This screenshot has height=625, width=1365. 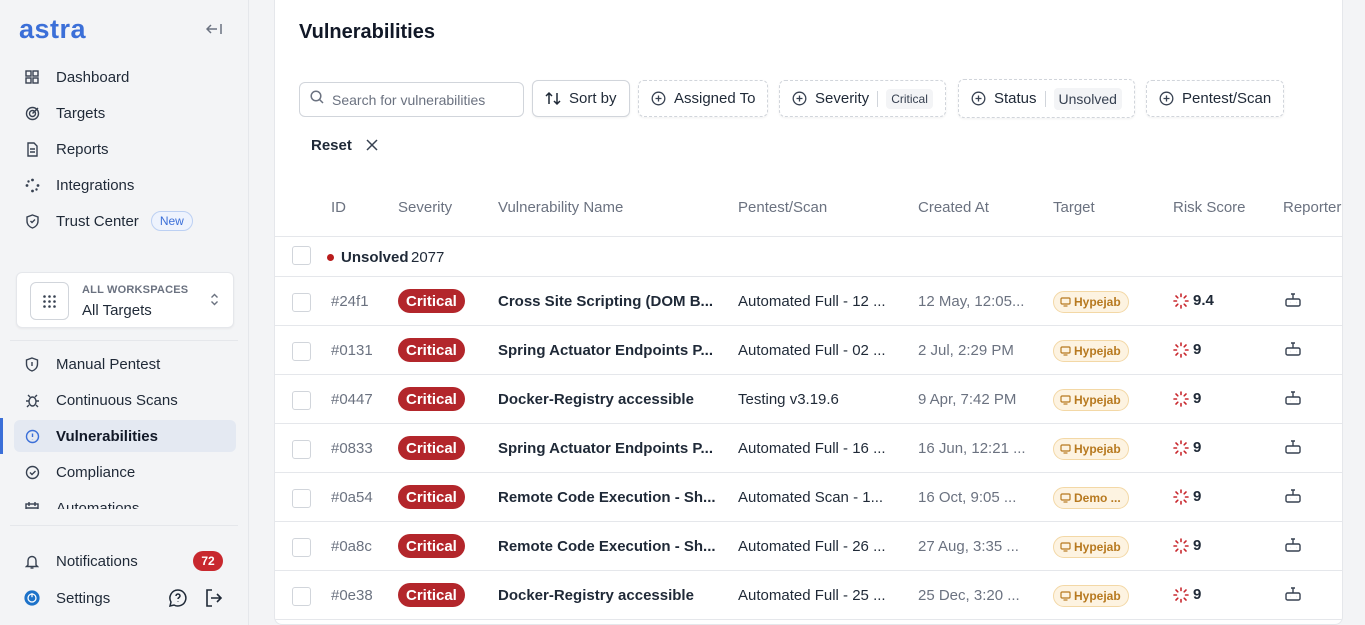 I want to click on astra-logo: astra, so click(x=52, y=29).